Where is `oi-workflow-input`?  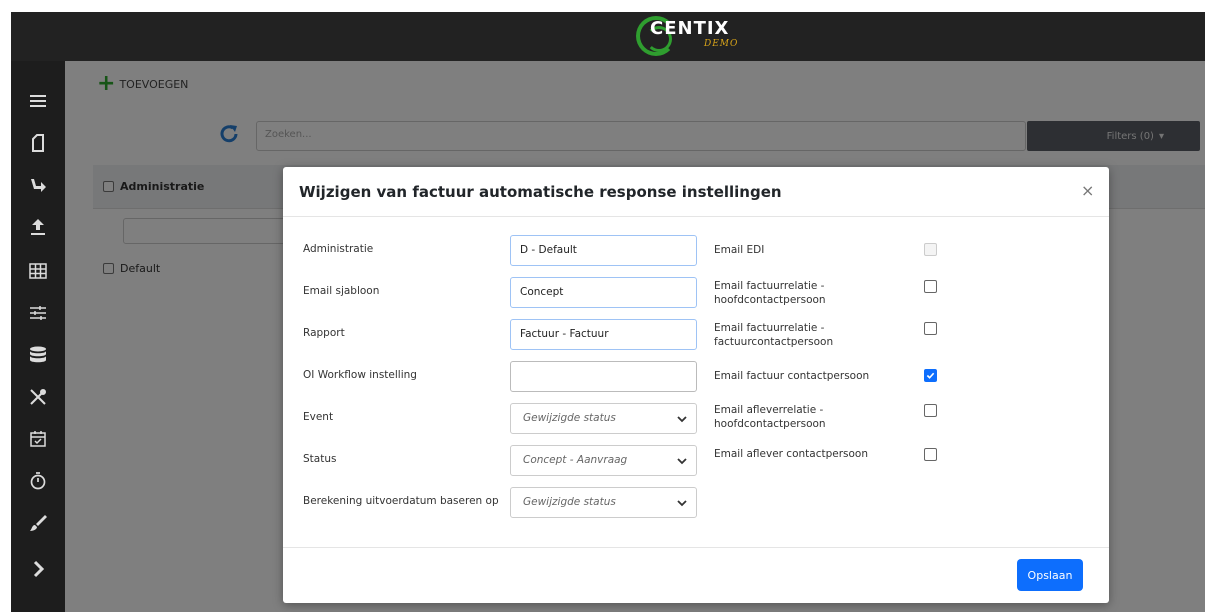
oi-workflow-input is located at coordinates (603, 376).